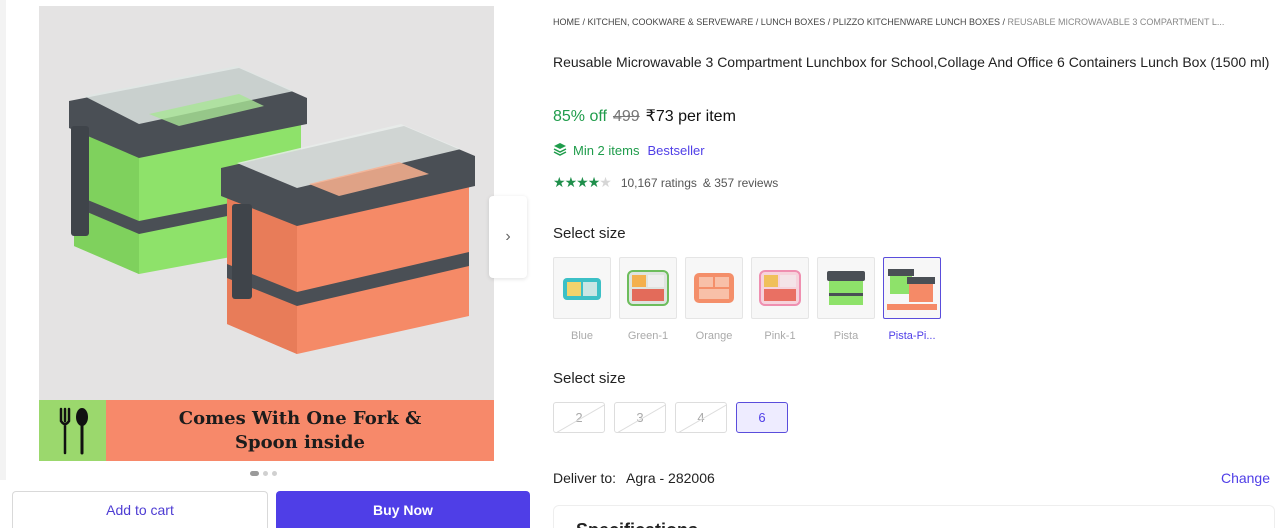 The width and height of the screenshot is (1280, 528). I want to click on discount-percent: 85% off, so click(580, 116).